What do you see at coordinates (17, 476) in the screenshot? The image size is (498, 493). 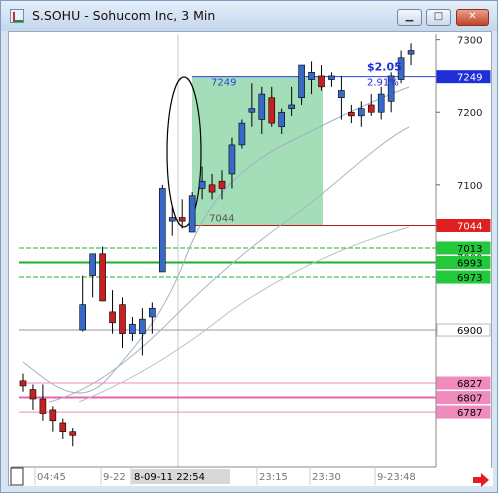 I see `scroll-box` at bounding box center [17, 476].